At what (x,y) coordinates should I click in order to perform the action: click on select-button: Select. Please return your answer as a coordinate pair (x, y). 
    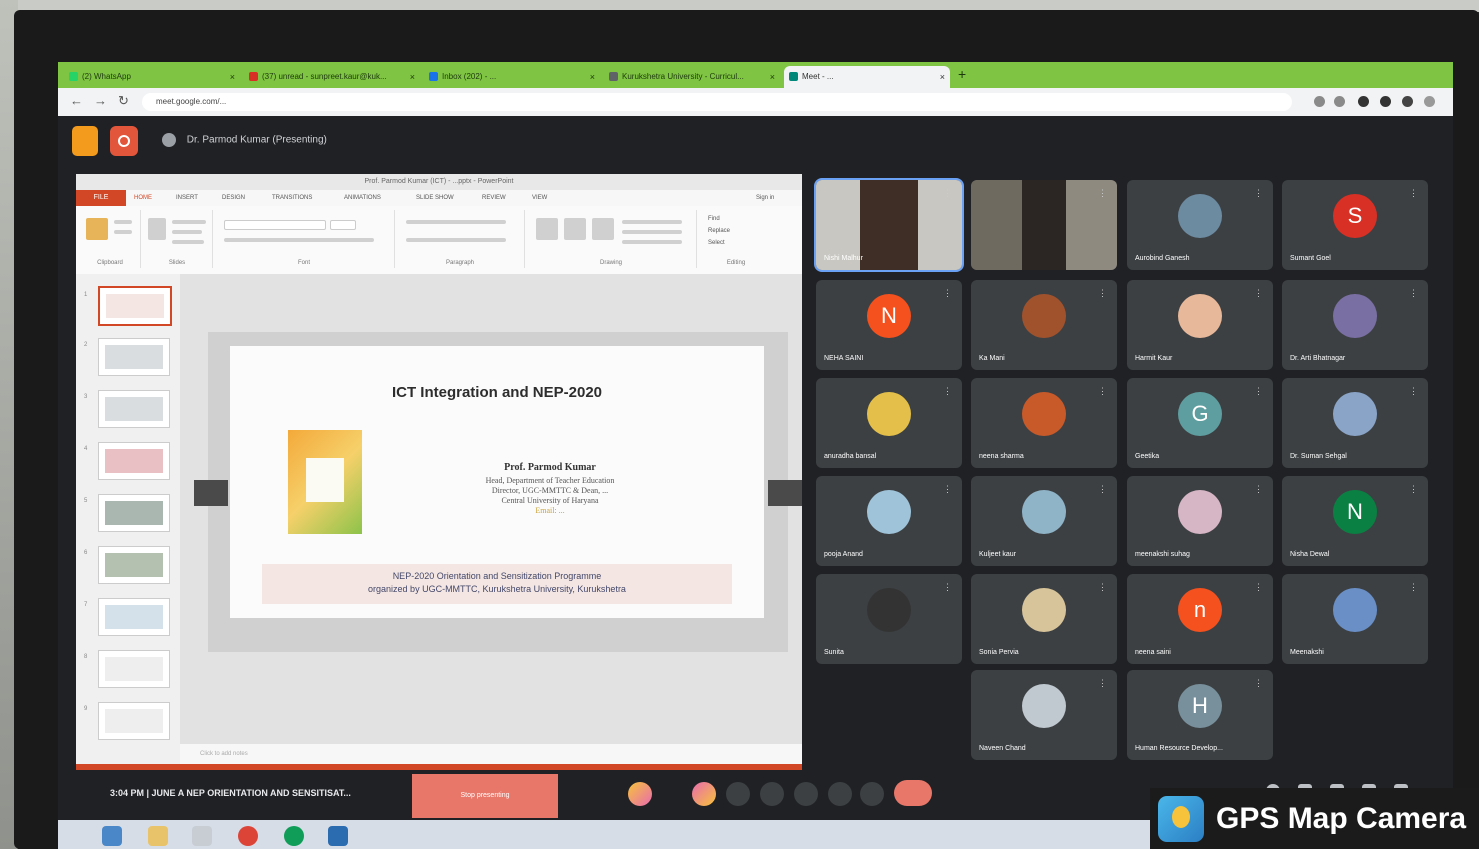
    Looking at the image, I should click on (716, 243).